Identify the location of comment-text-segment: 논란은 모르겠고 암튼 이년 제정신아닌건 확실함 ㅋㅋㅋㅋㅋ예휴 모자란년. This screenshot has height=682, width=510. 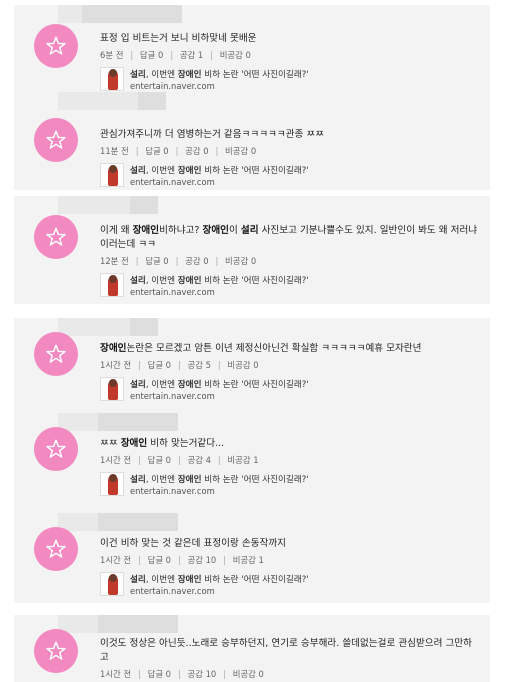
(274, 348).